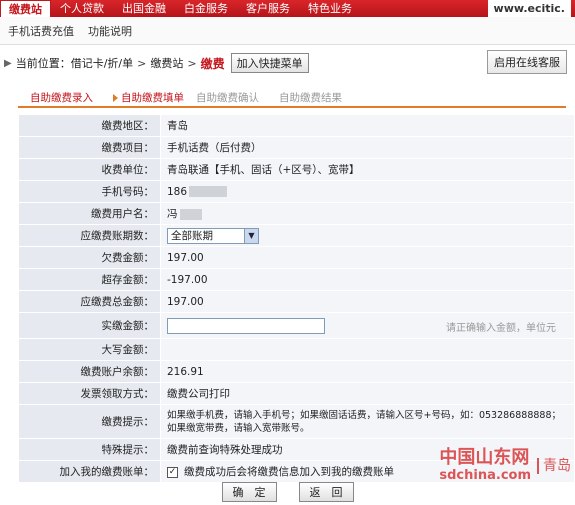 Image resolution: width=575 pixels, height=505 pixels. I want to click on watermark-text-block: 中国山东网 sdchina.com, so click(485, 465).